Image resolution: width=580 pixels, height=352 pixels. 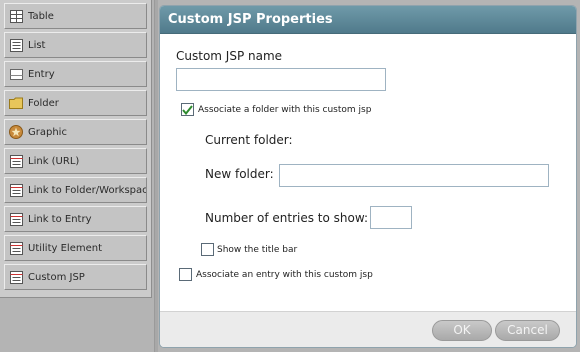 I want to click on palette-item-entry: Entry, so click(x=75, y=74).